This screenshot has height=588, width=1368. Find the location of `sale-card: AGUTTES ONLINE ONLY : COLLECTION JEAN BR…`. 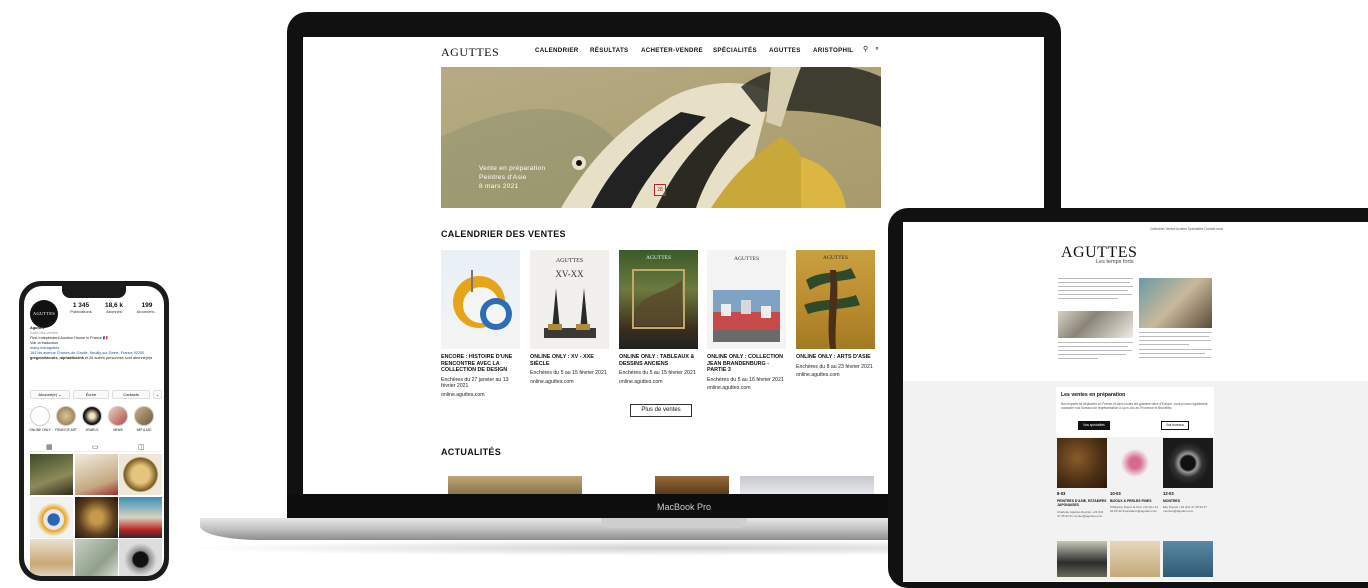

sale-card: AGUTTES ONLINE ONLY : COLLECTION JEAN BR… is located at coordinates (746, 320).